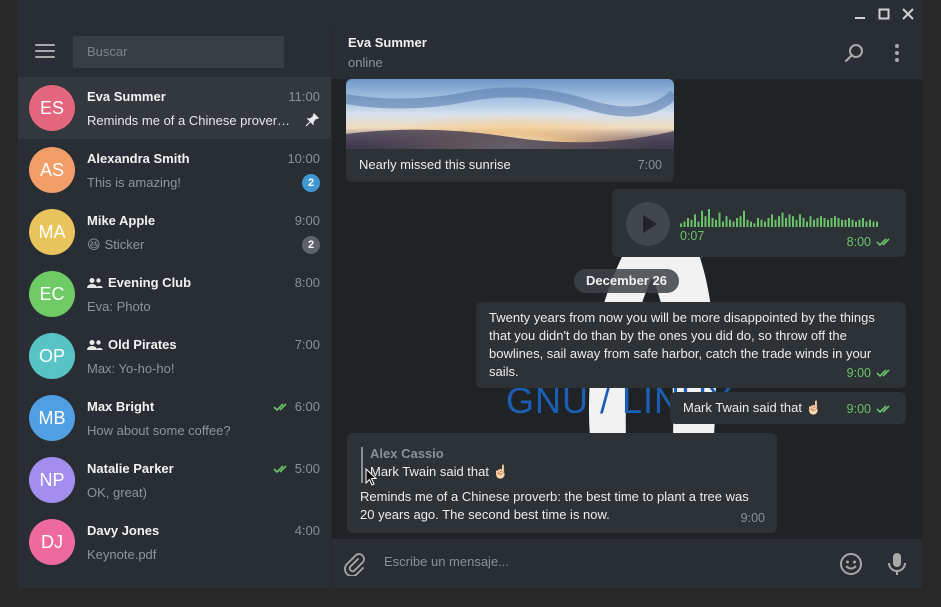  What do you see at coordinates (387, 42) in the screenshot?
I see `peer-name: Eva Summer` at bounding box center [387, 42].